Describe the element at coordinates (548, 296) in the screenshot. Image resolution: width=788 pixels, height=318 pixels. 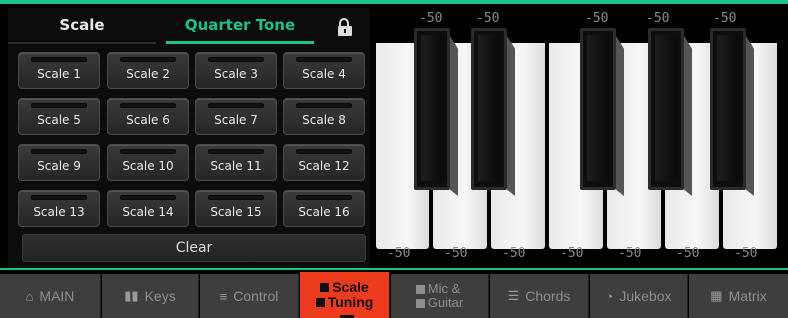
I see `nav-label: Chords` at that location.